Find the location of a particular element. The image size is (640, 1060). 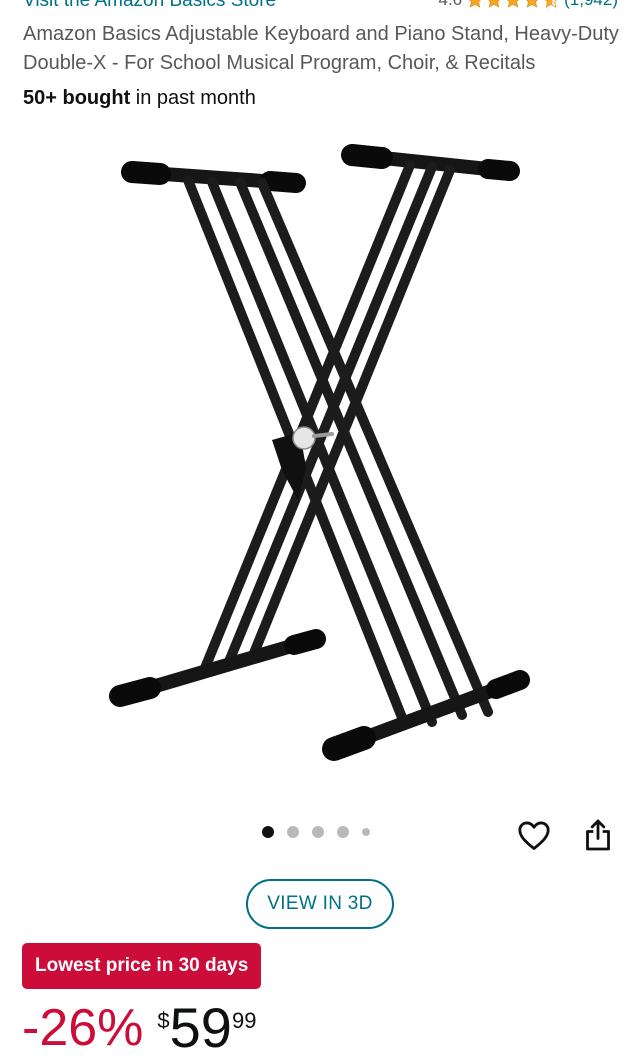

image-carousel-dots is located at coordinates (316, 832).